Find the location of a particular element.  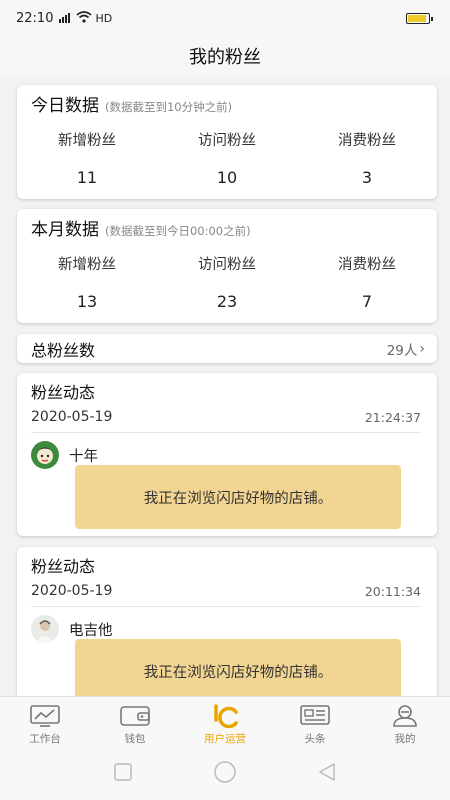

recent-apps-button is located at coordinates (123, 774).